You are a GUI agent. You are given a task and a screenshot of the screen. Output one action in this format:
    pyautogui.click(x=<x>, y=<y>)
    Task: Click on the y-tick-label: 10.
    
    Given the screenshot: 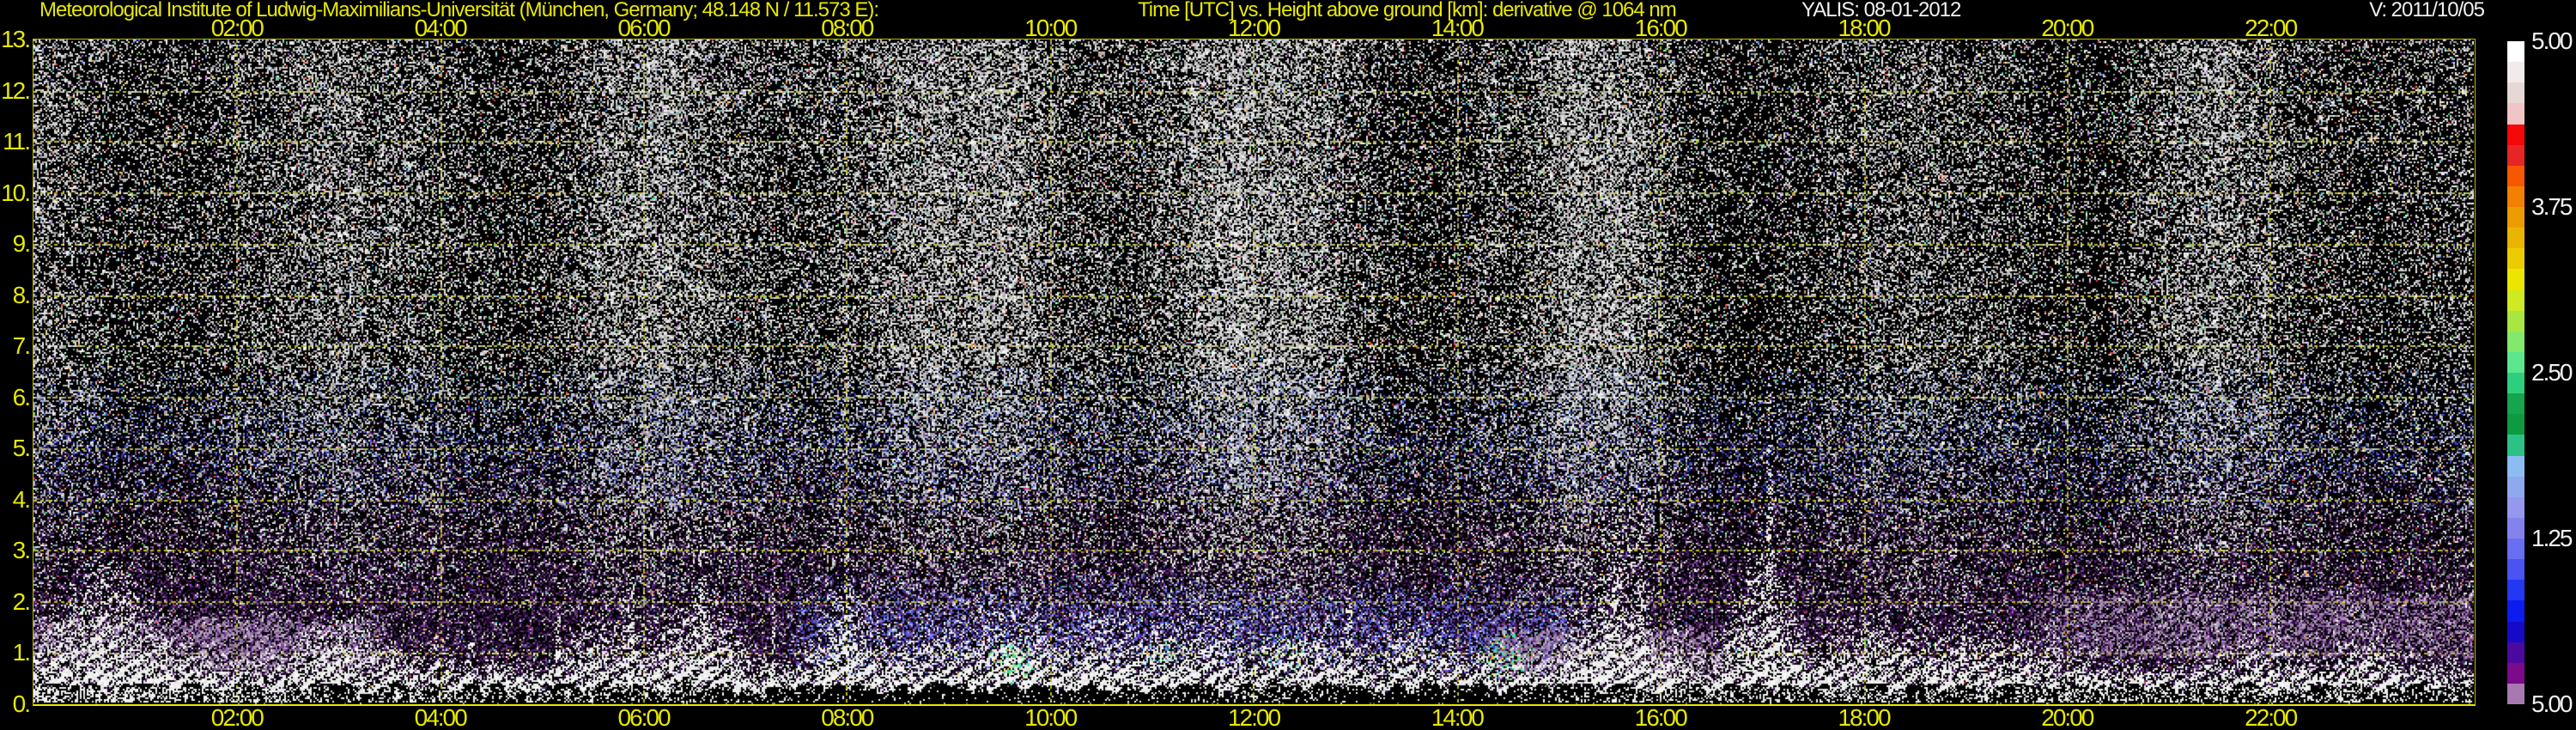 What is the action you would take?
    pyautogui.click(x=16, y=192)
    